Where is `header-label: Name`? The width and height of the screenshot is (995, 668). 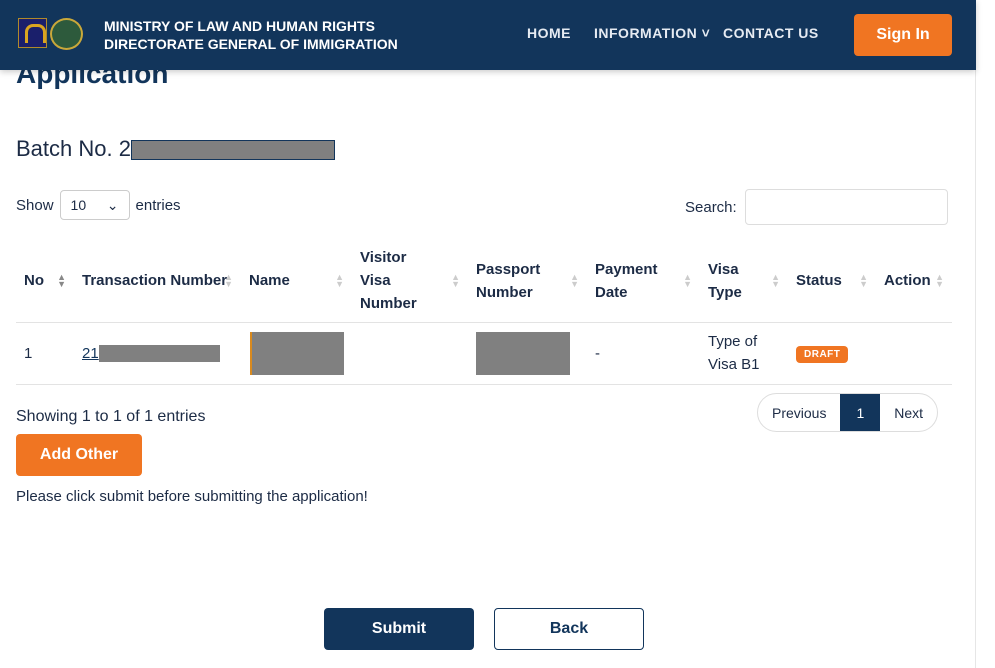
header-label: Name is located at coordinates (269, 281).